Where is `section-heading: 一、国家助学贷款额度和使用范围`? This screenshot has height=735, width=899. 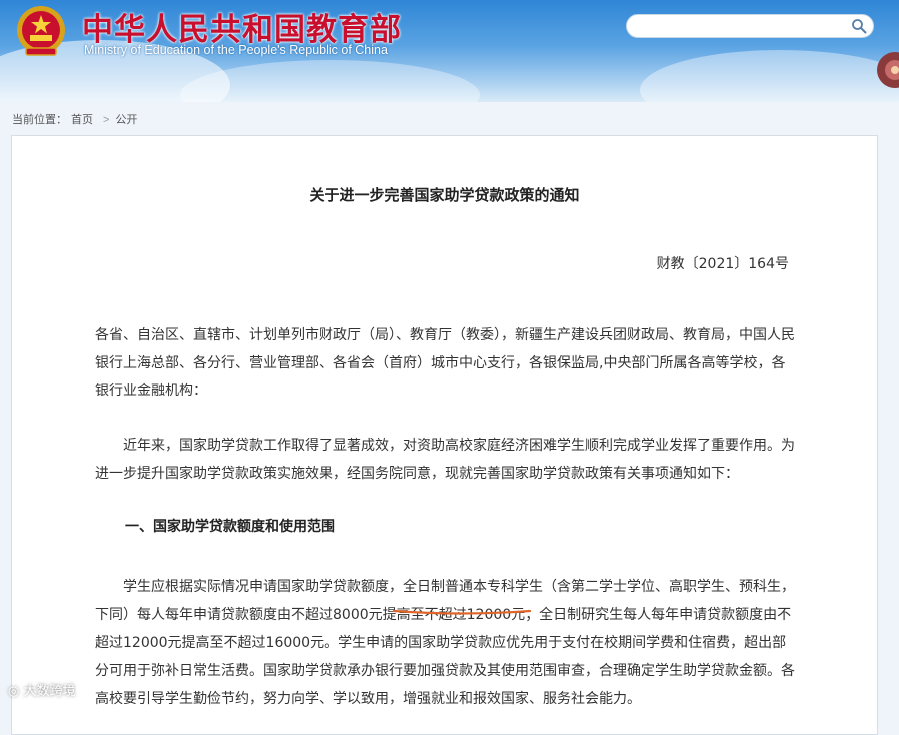 section-heading: 一、国家助学贷款额度和使用范围 is located at coordinates (230, 527).